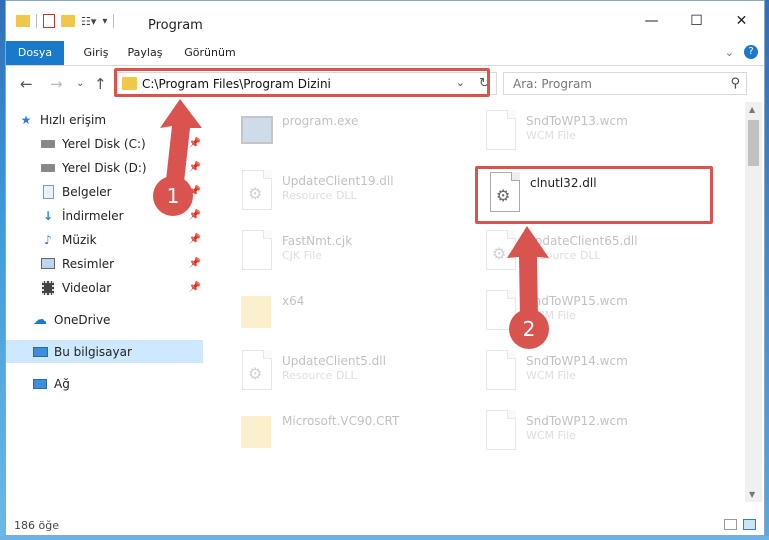 The width and height of the screenshot is (769, 540). Describe the element at coordinates (88, 263) in the screenshot. I see `sidebar-item-label: Resimler` at that location.